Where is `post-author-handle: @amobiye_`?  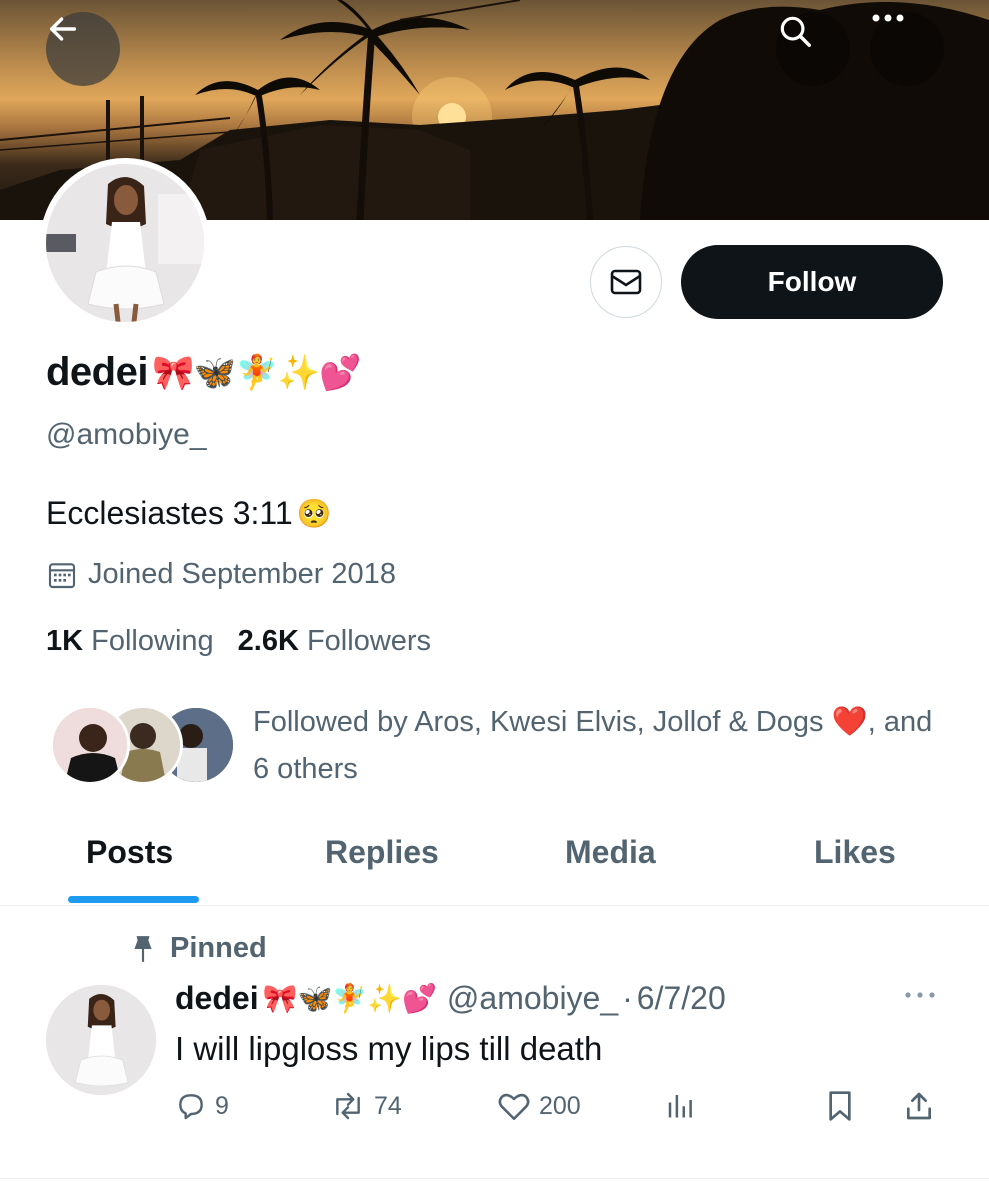 post-author-handle: @amobiye_ is located at coordinates (532, 998).